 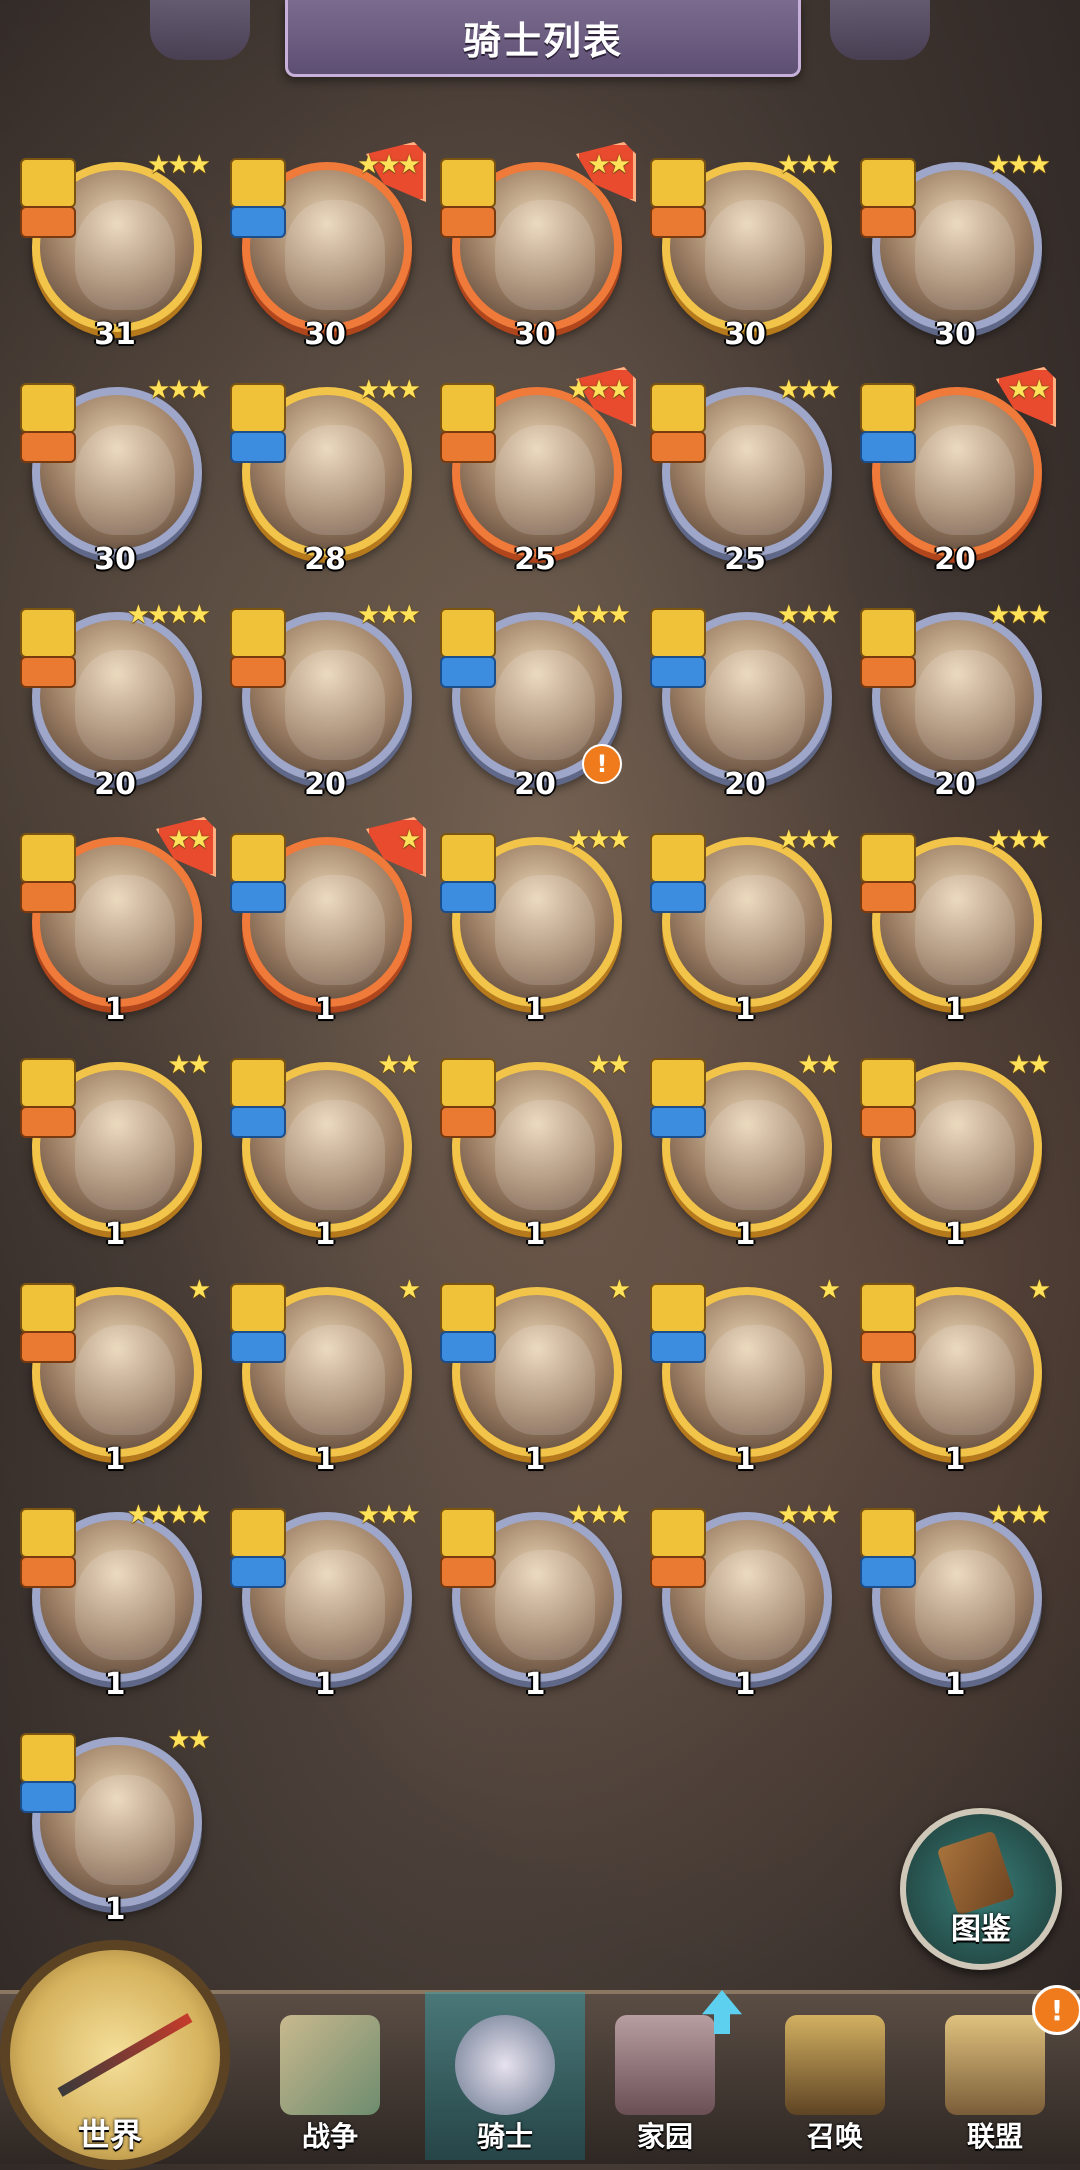 What do you see at coordinates (665, 2080) in the screenshot?
I see `nav-home: 家园` at bounding box center [665, 2080].